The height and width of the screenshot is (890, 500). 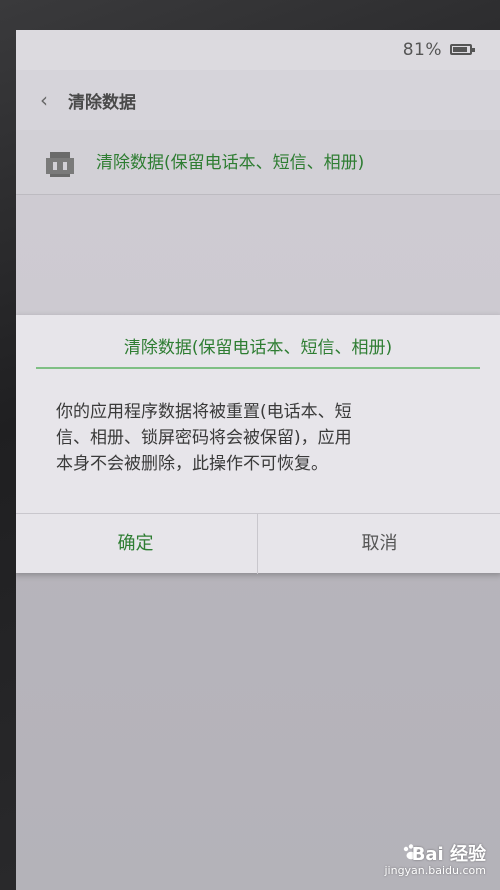 I want to click on dialog-title-divider, so click(x=258, y=368).